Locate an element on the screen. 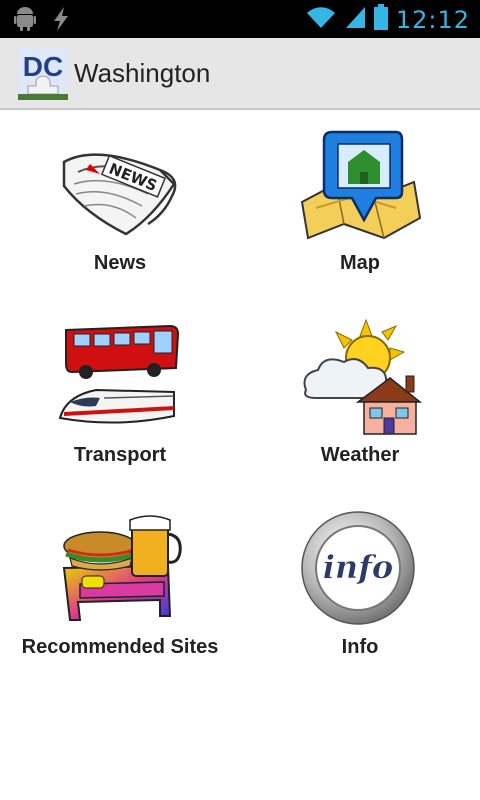 The image size is (480, 800). dc-capitol-icon: DC is located at coordinates (43, 74).